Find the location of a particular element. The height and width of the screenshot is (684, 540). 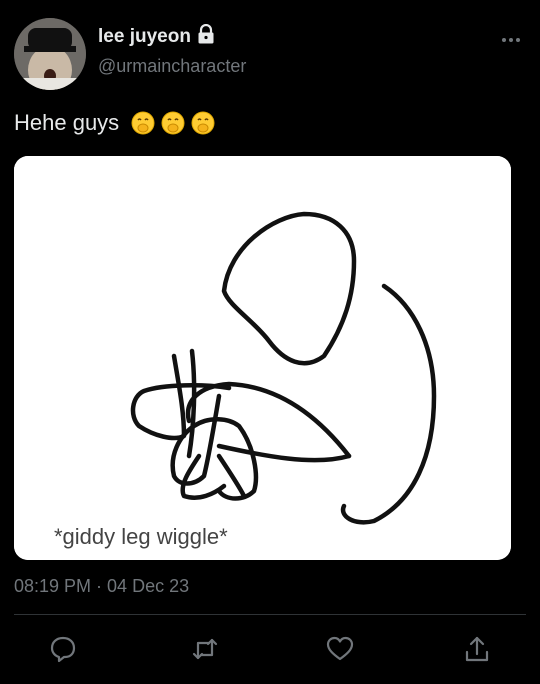

tweet-timestamp: 08:19 PM · 04 Dec 23 is located at coordinates (101, 586).